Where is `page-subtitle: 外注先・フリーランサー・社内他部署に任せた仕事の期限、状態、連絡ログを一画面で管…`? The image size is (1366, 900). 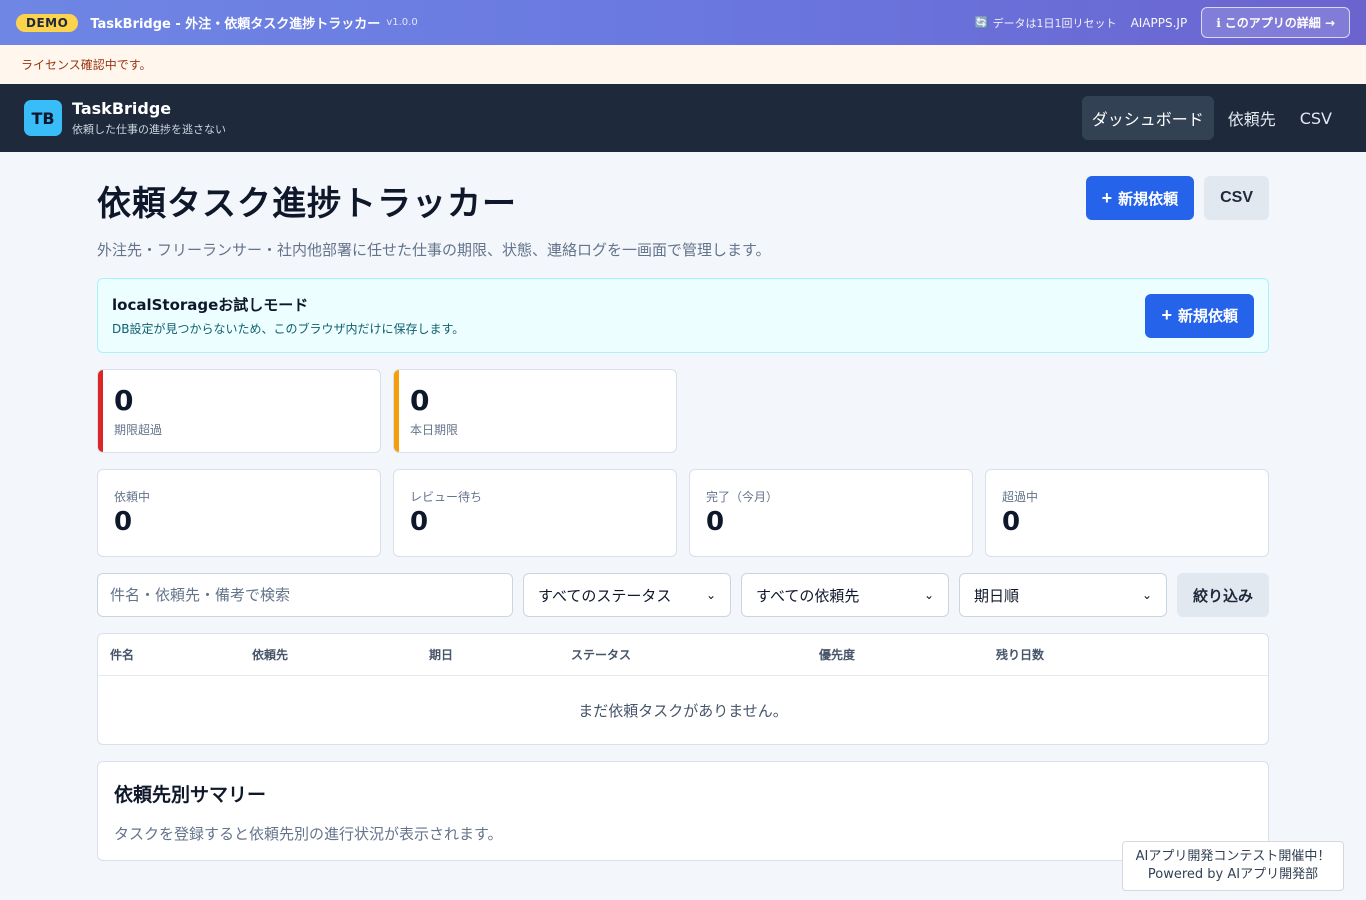
page-subtitle: 外注先・フリーランサー・社内他部署に任せた仕事の期限、状態、連絡ログを一画面で管… is located at coordinates (434, 250).